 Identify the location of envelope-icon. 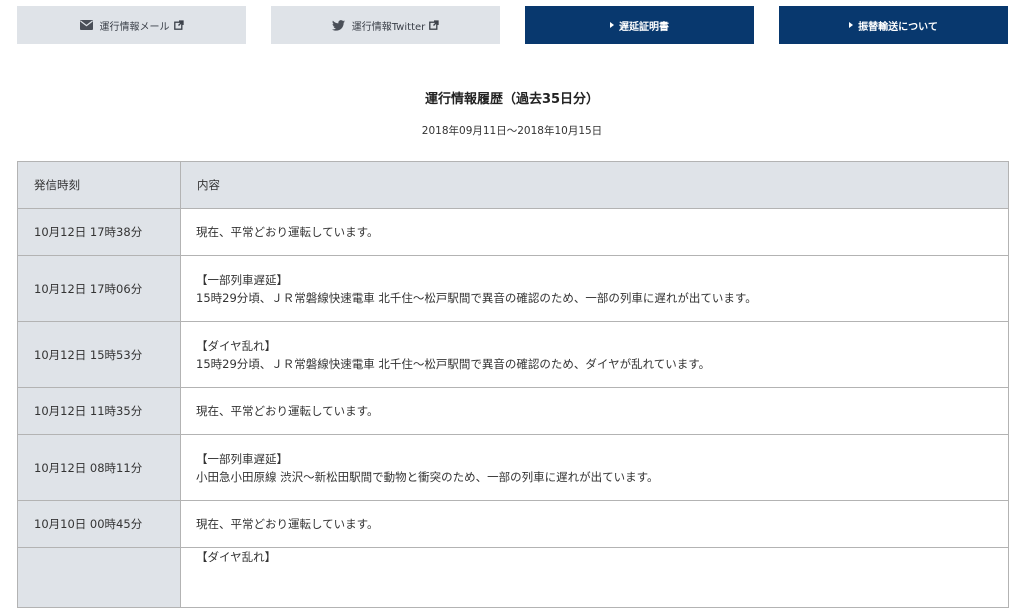
(86, 25).